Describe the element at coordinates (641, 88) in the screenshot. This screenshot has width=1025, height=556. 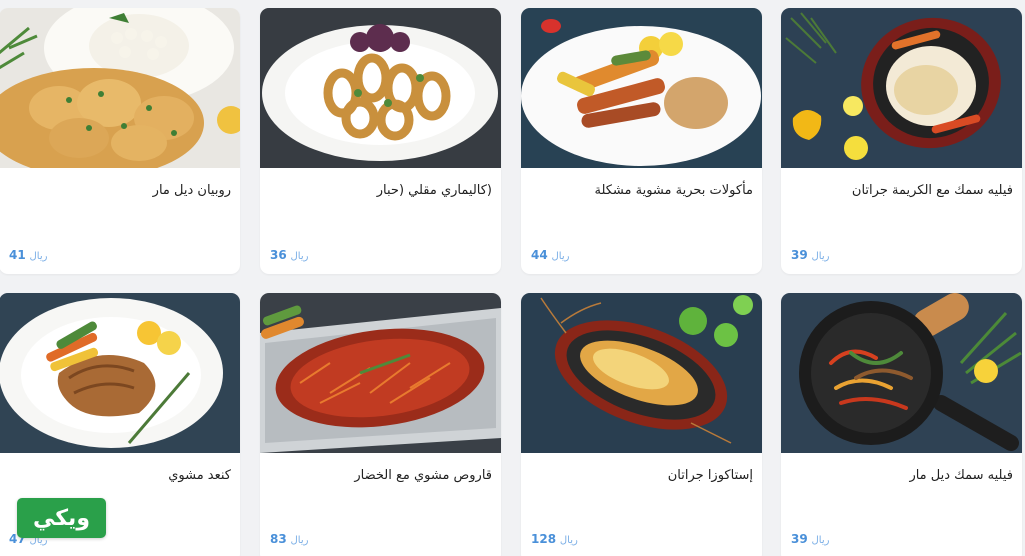
I see `dish-photo-mixed-grill` at that location.